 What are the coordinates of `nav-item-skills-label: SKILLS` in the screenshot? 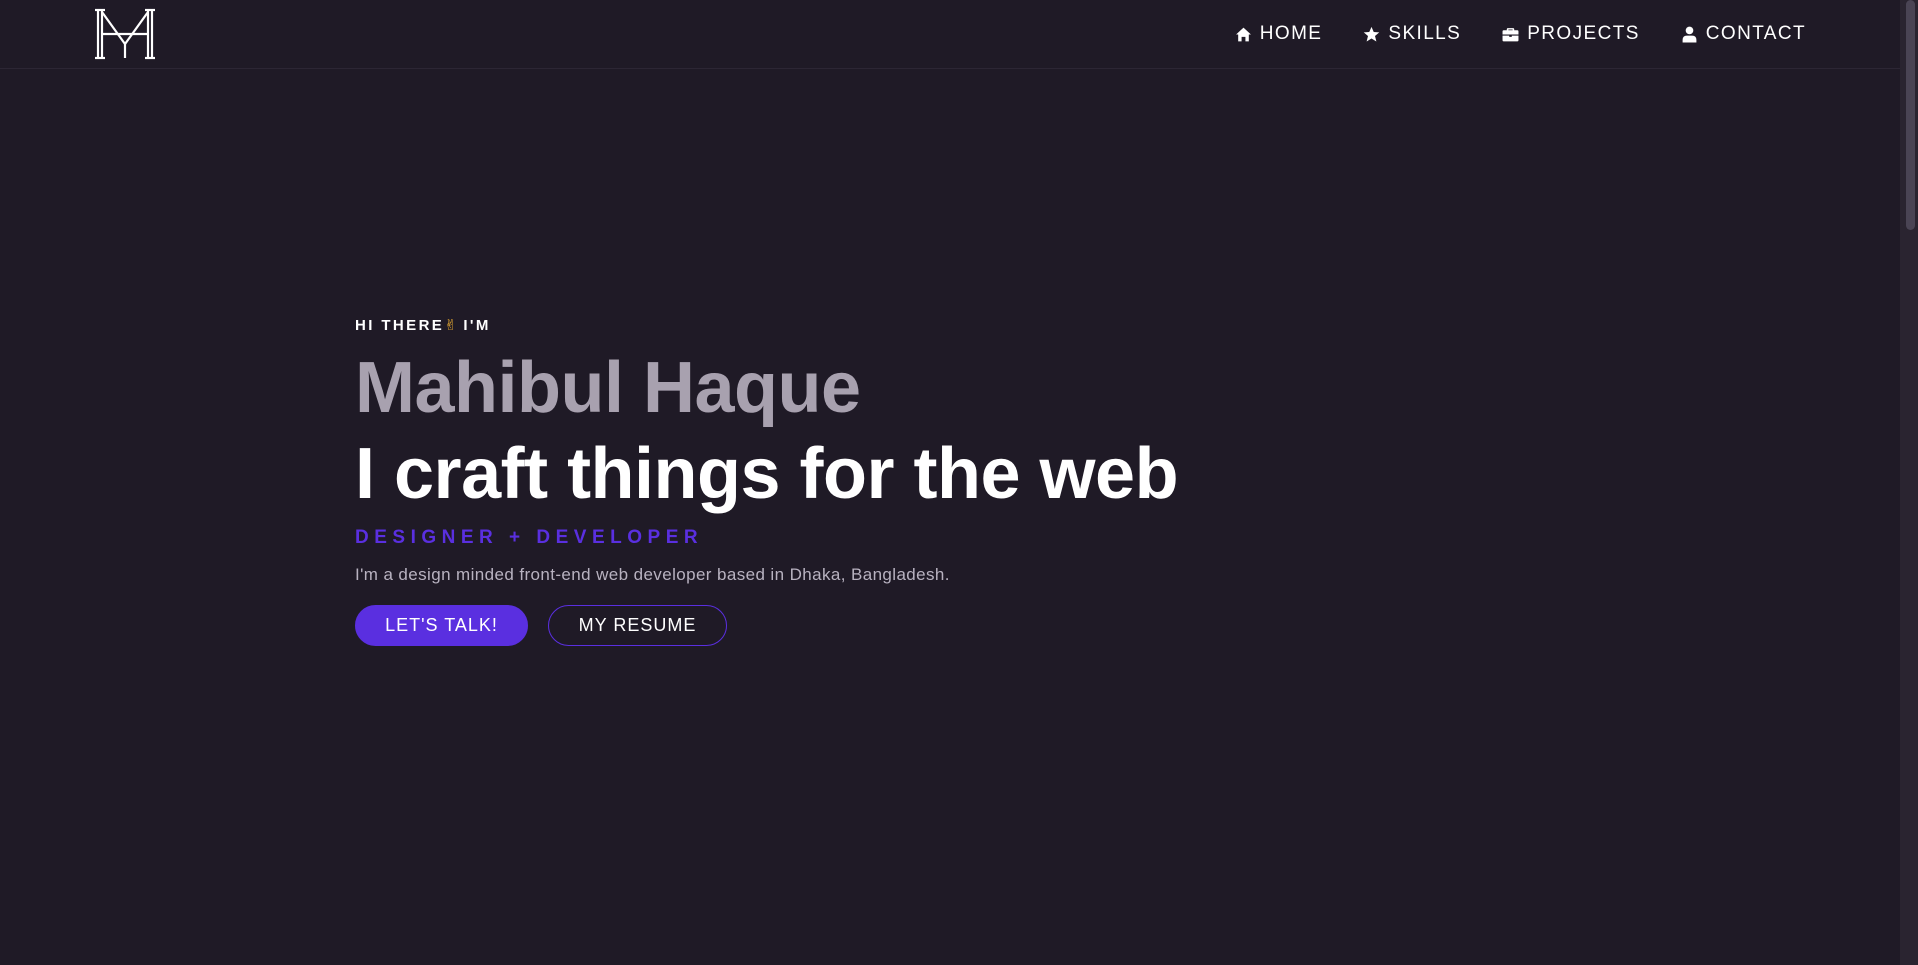 It's located at (1425, 33).